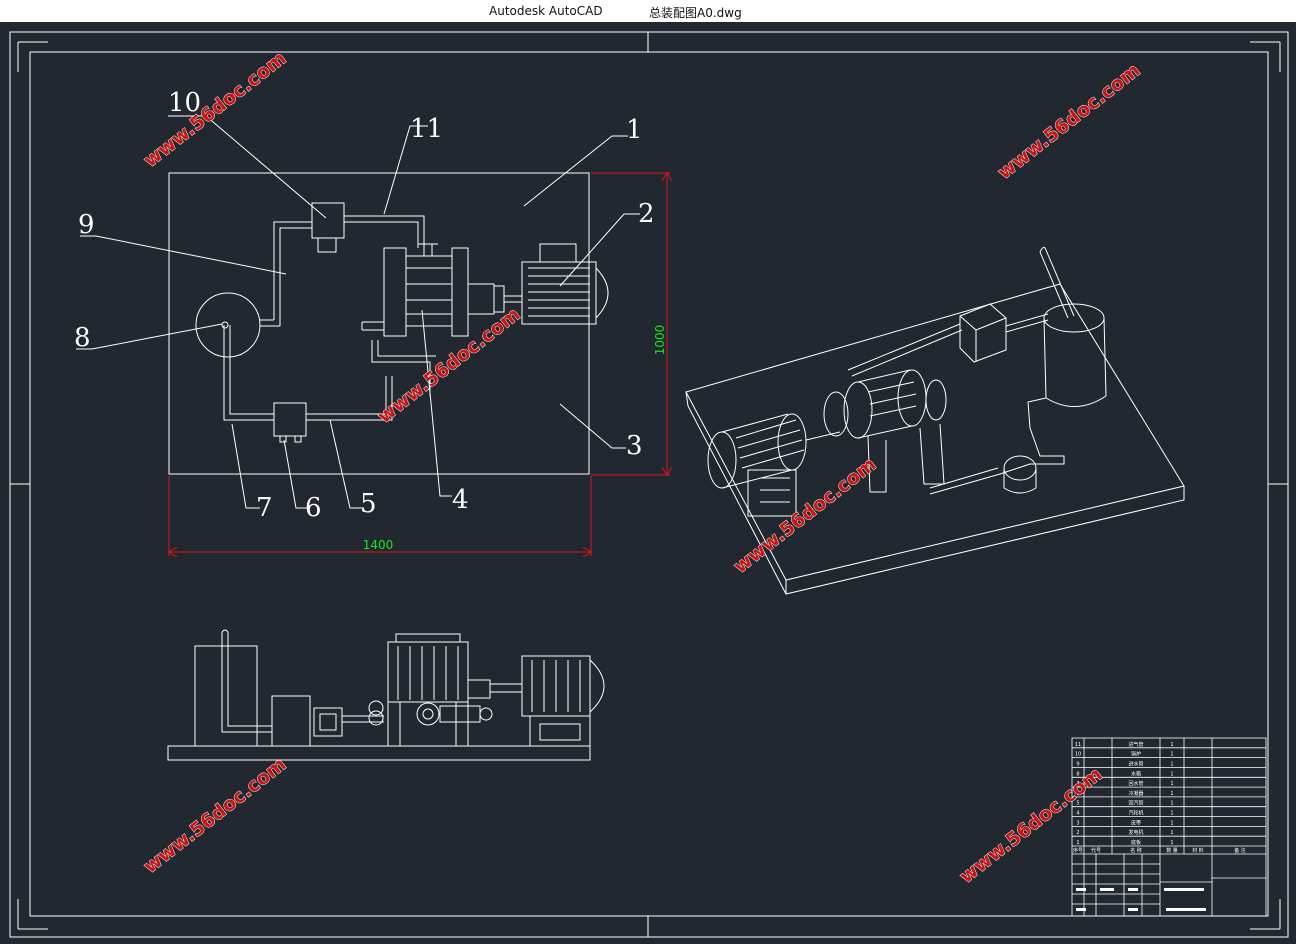 The width and height of the screenshot is (1296, 944). Describe the element at coordinates (546, 11) in the screenshot. I see `app-name: Autodesk AutoCAD` at that location.